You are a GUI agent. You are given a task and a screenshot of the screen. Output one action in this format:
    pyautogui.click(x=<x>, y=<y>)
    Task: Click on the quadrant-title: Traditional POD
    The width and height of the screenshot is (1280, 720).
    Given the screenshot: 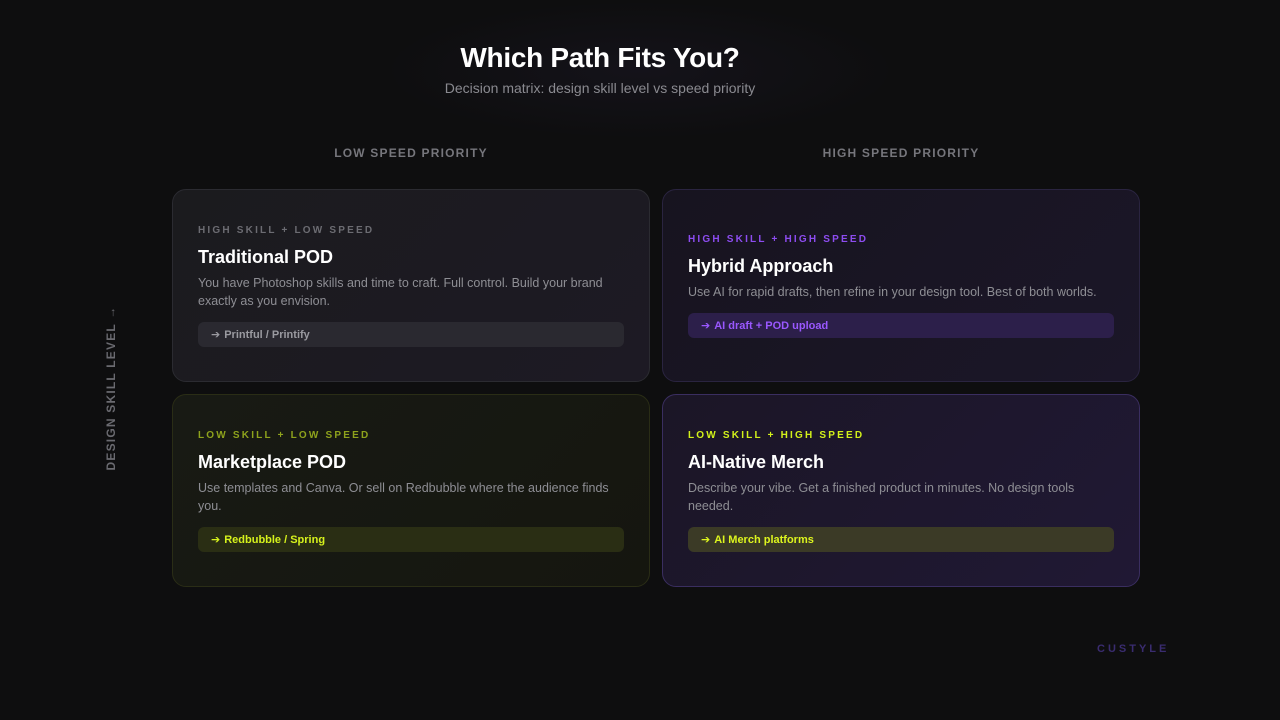 What is the action you would take?
    pyautogui.click(x=266, y=257)
    